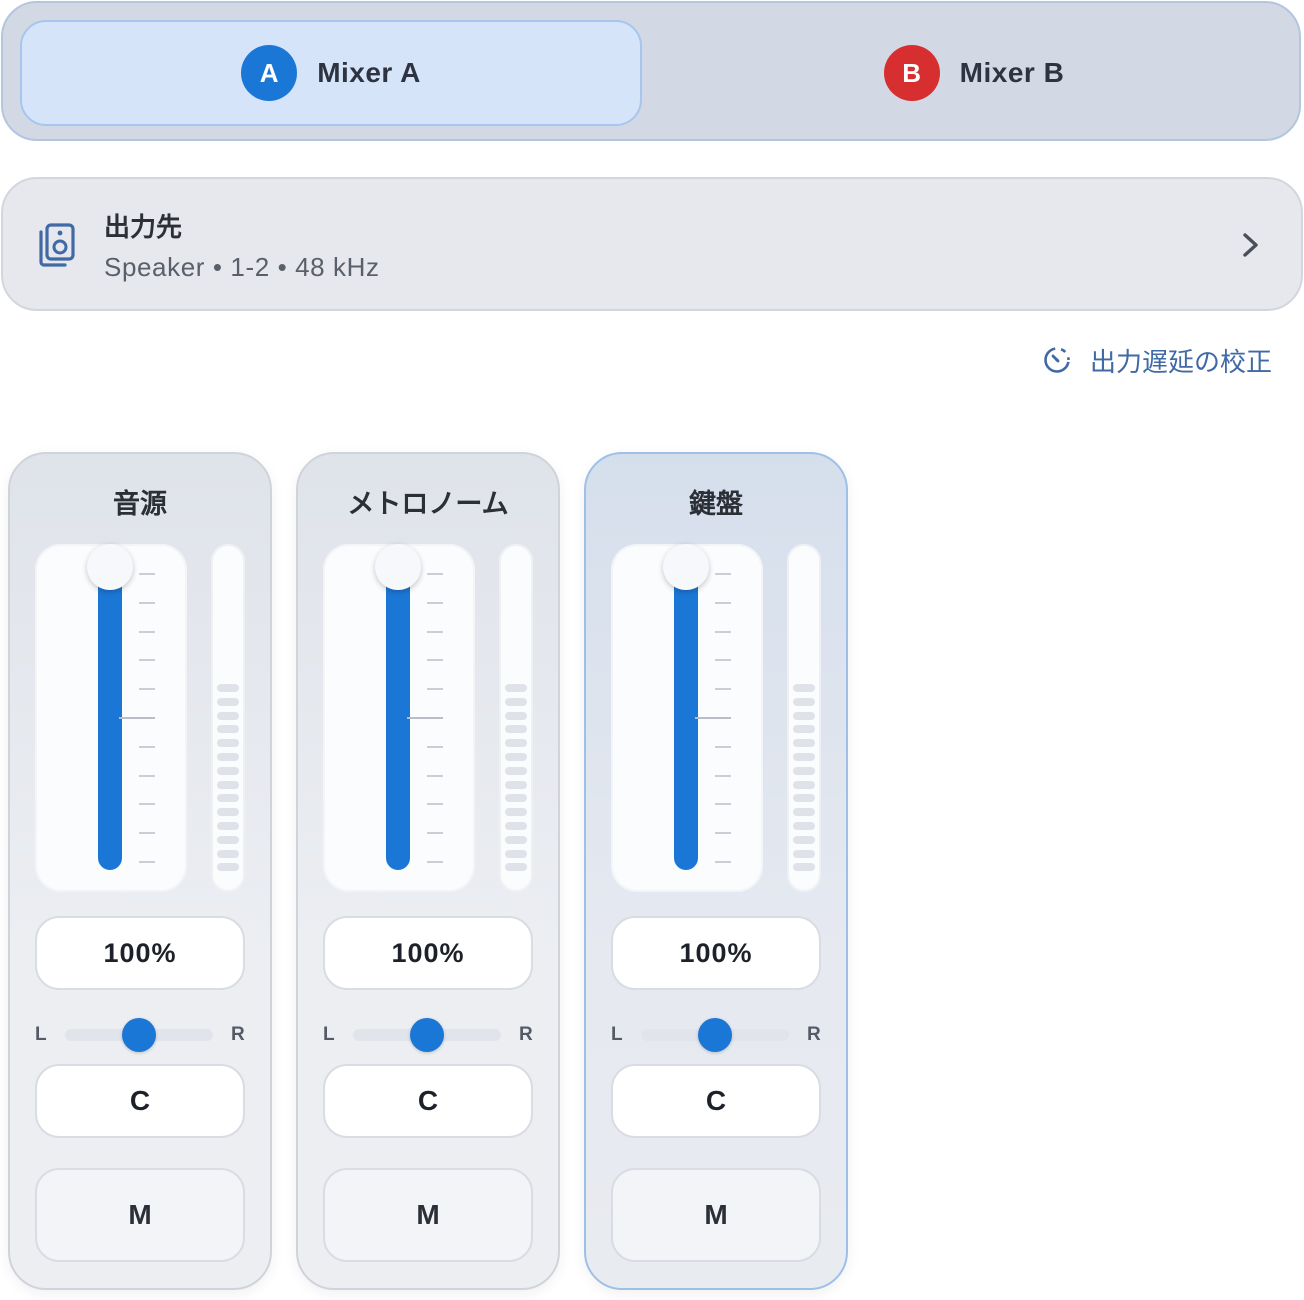  I want to click on channel-strip-source: 音源 100% L R C M, so click(140, 871).